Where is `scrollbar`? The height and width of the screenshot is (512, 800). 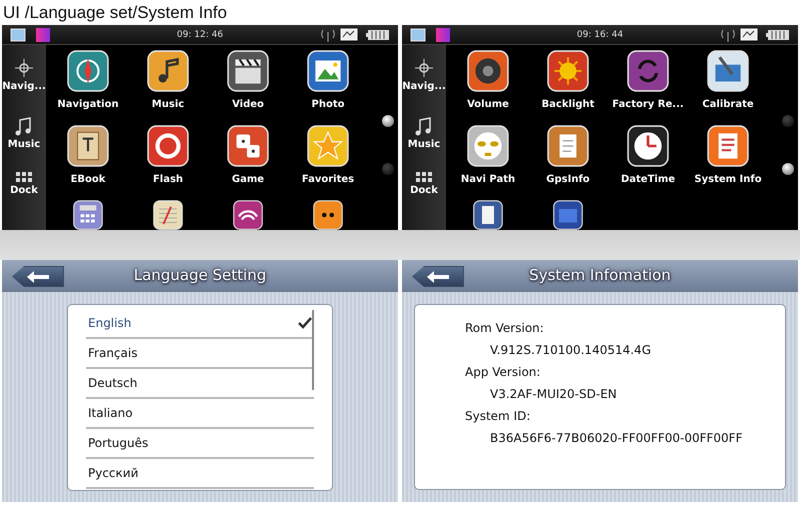 scrollbar is located at coordinates (313, 350).